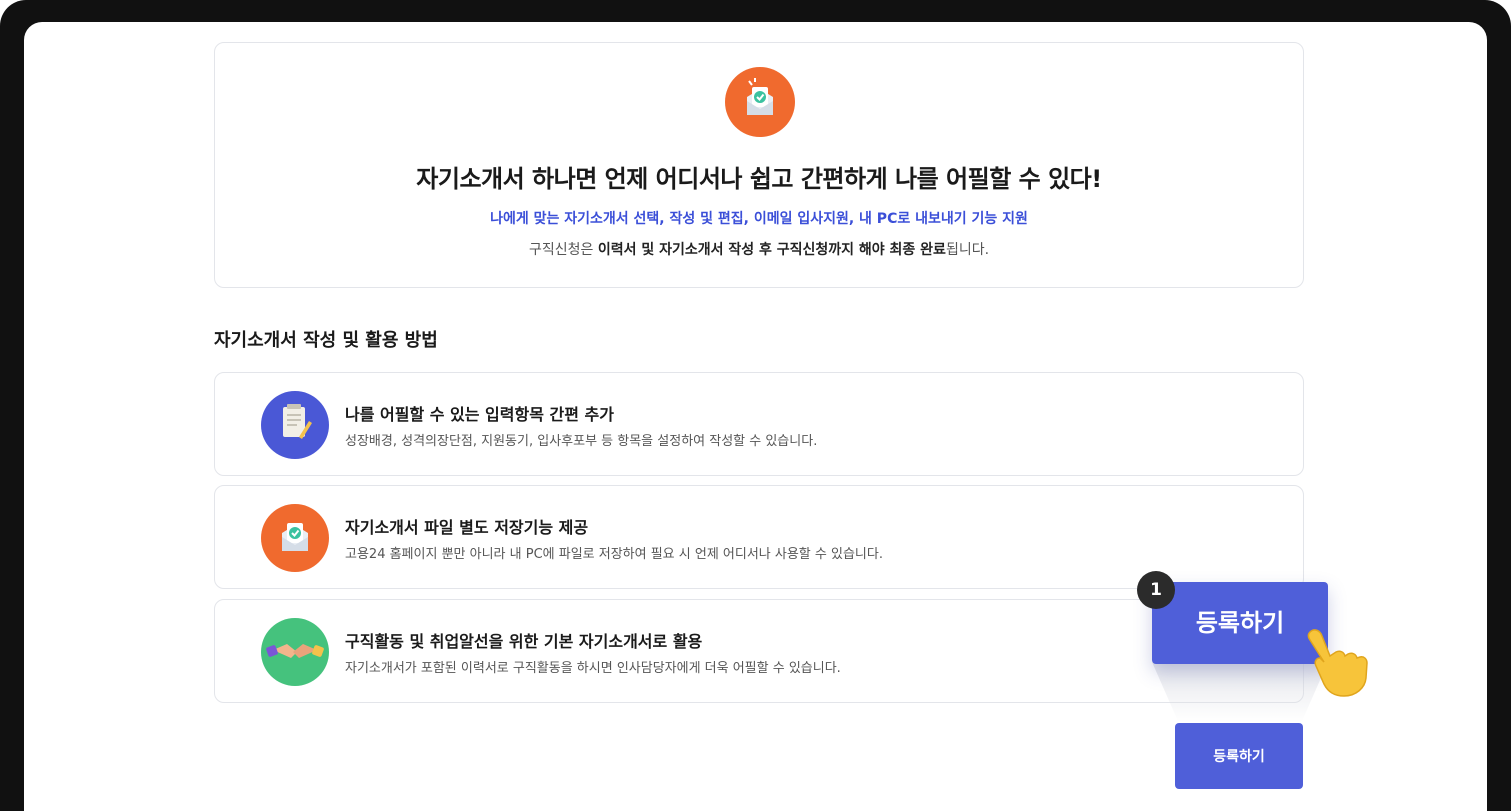 The width and height of the screenshot is (1511, 811). Describe the element at coordinates (295, 652) in the screenshot. I see `handshake-icon` at that location.